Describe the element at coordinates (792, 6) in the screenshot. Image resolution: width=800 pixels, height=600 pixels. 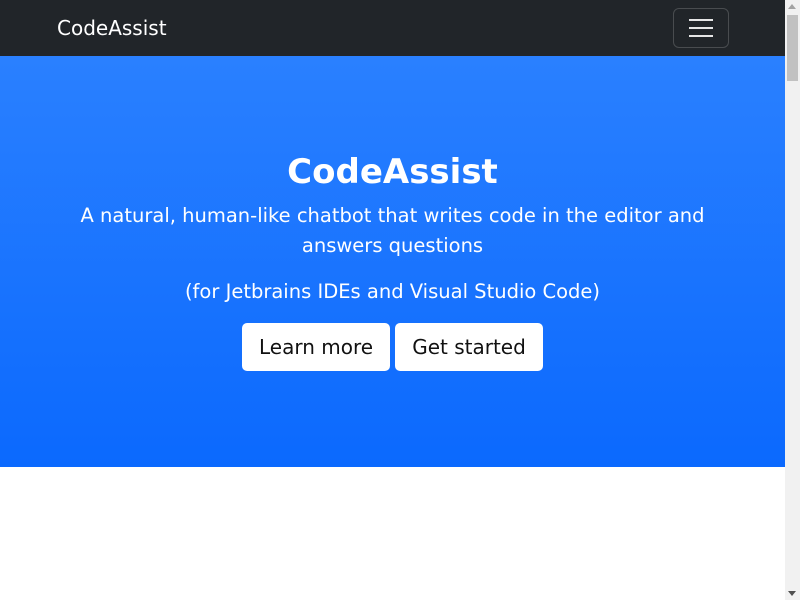
I see `scroll-up-arrow-icon` at that location.